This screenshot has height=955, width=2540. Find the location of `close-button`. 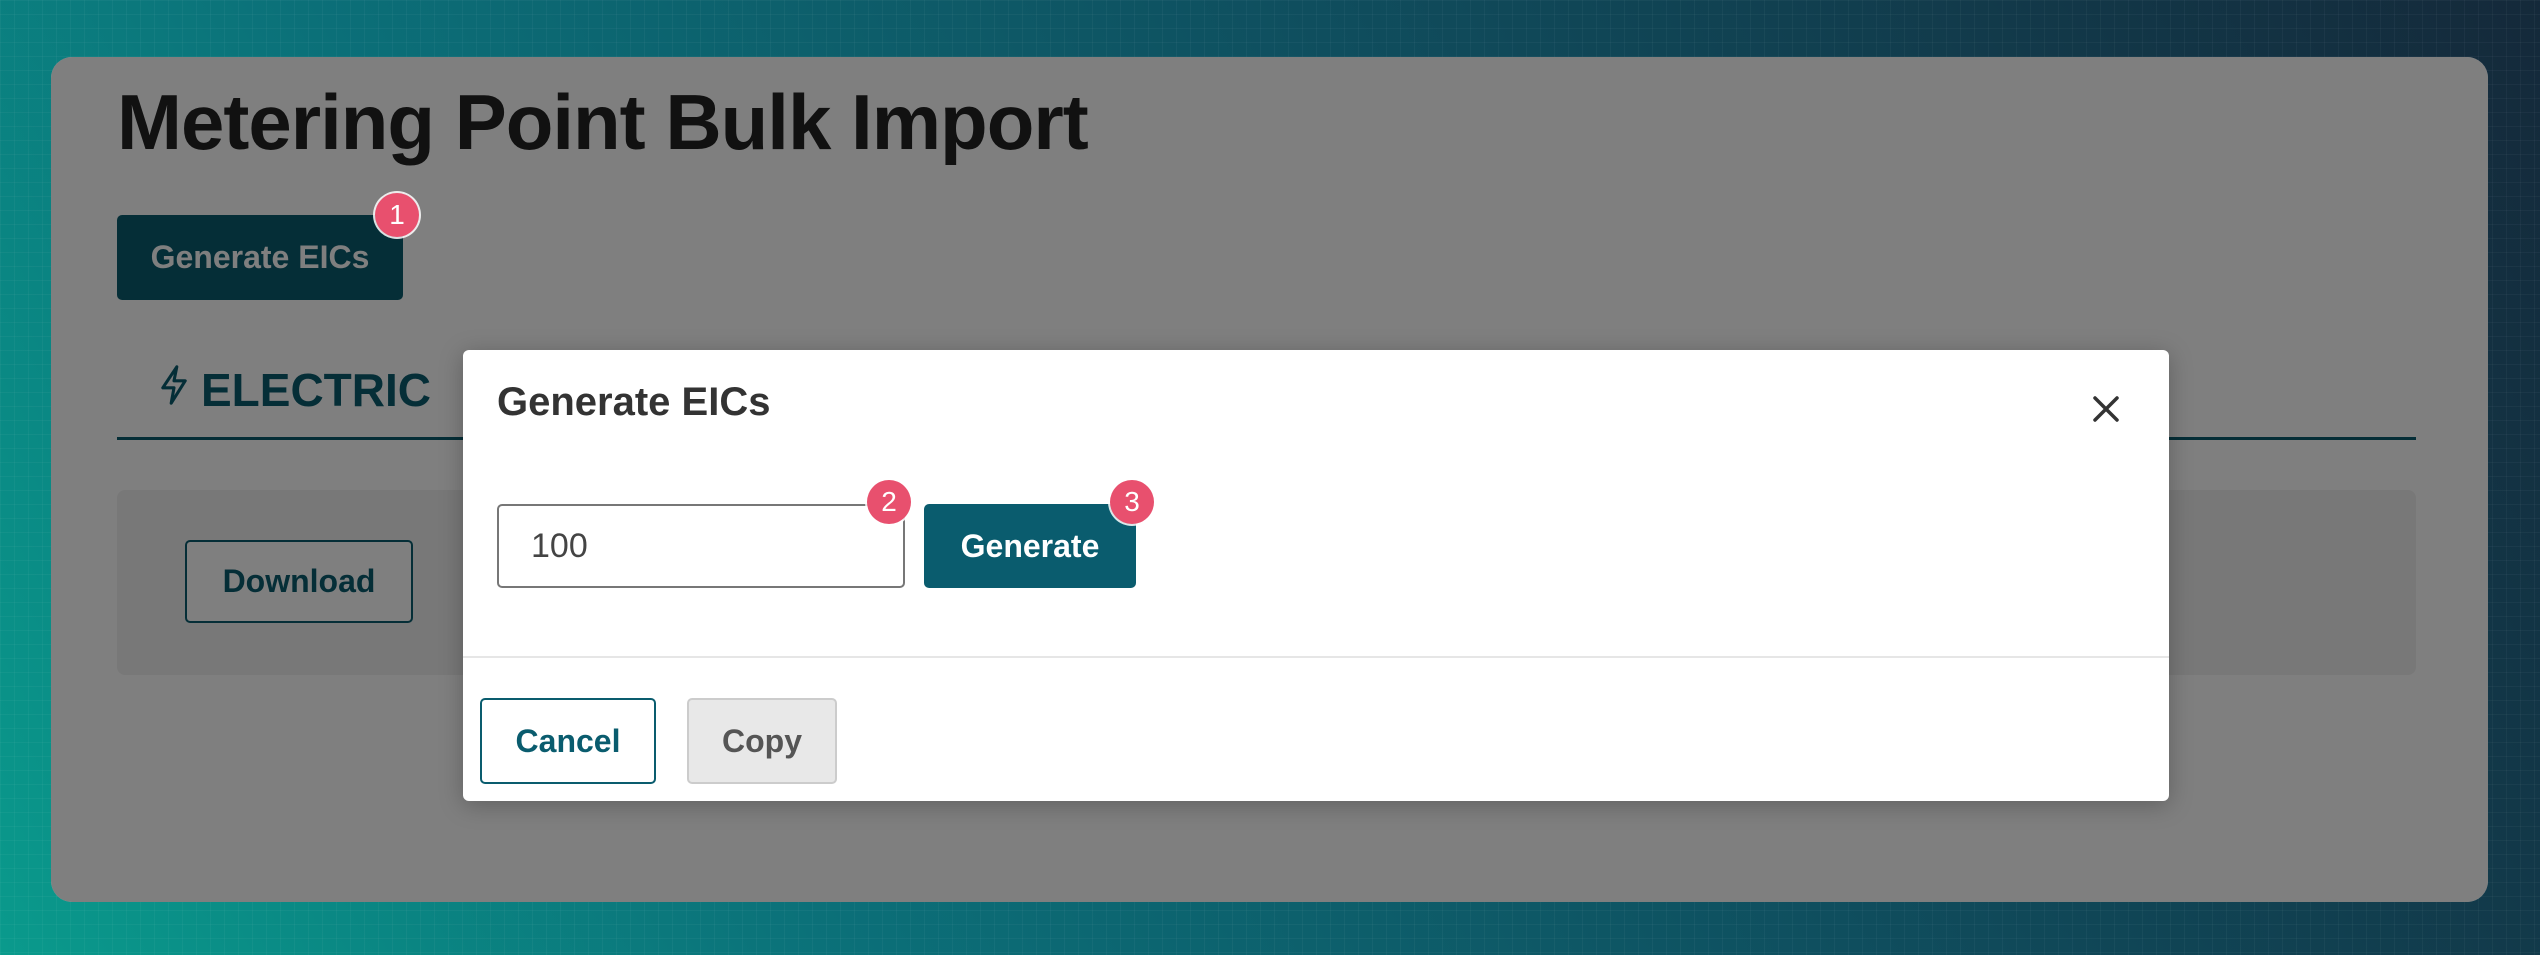

close-button is located at coordinates (2106, 409).